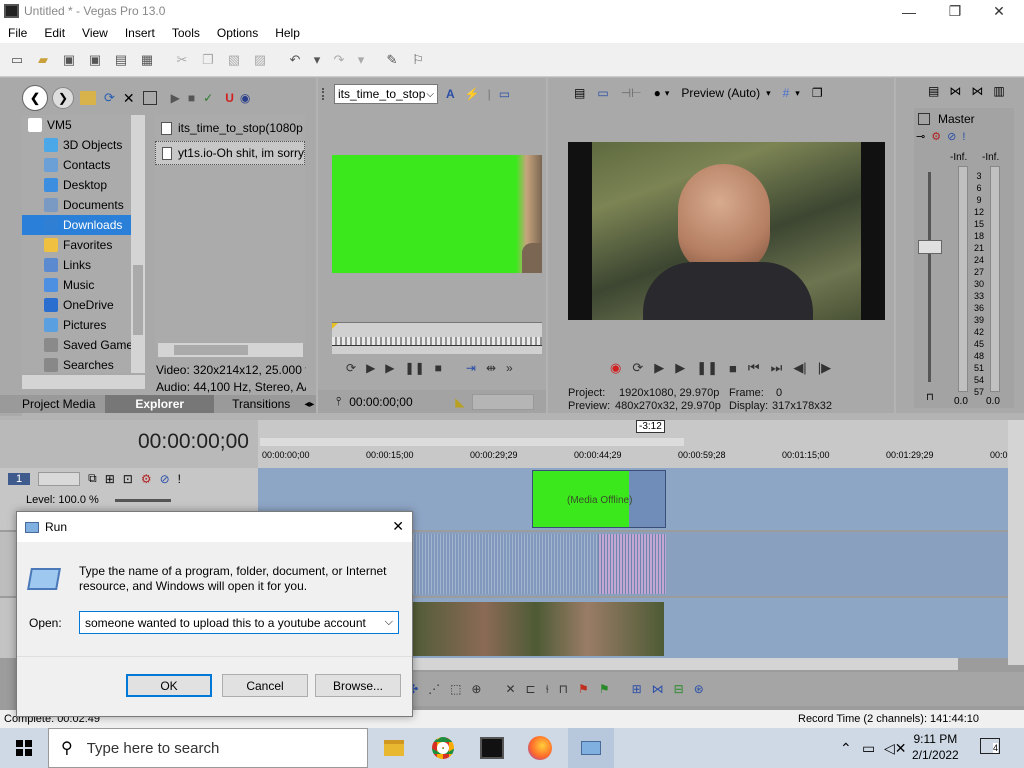 Image resolution: width=1024 pixels, height=768 pixels. What do you see at coordinates (83, 205) in the screenshot?
I see `tree-item: Documents` at bounding box center [83, 205].